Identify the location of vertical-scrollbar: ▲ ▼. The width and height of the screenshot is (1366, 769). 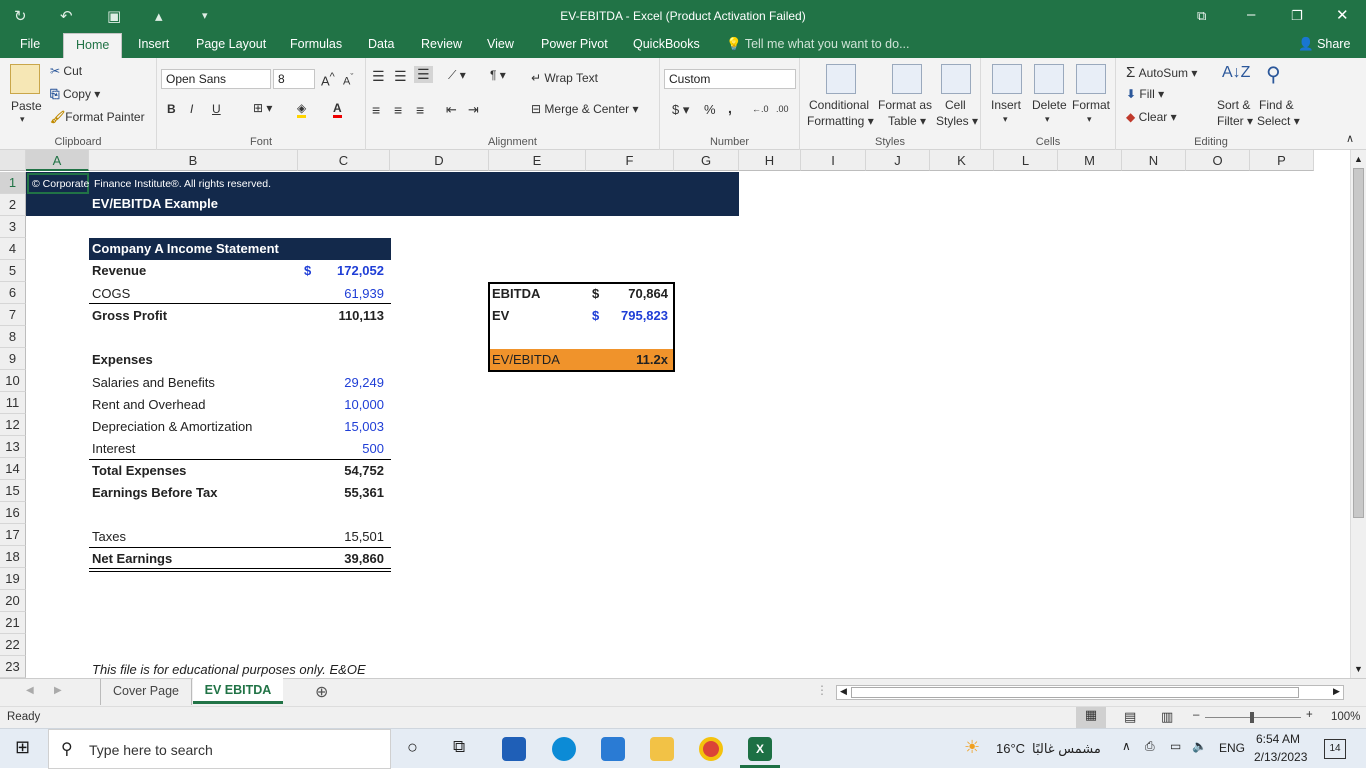
(1358, 414).